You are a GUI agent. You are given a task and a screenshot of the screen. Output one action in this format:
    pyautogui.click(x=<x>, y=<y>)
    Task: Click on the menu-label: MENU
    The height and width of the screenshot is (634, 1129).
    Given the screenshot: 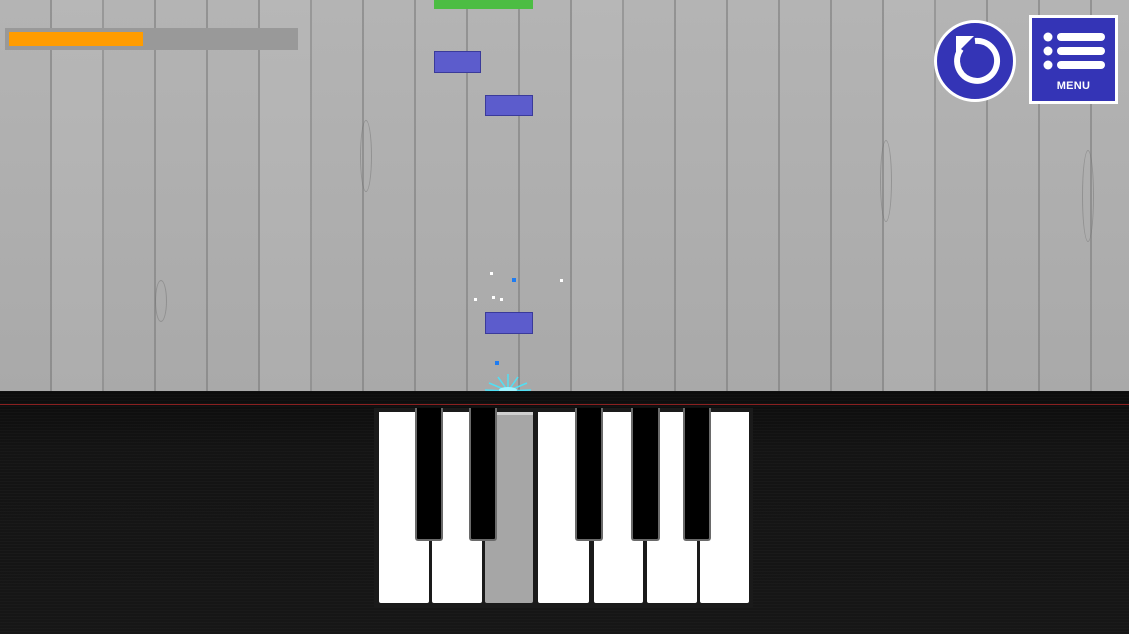 What is the action you would take?
    pyautogui.click(x=1073, y=86)
    